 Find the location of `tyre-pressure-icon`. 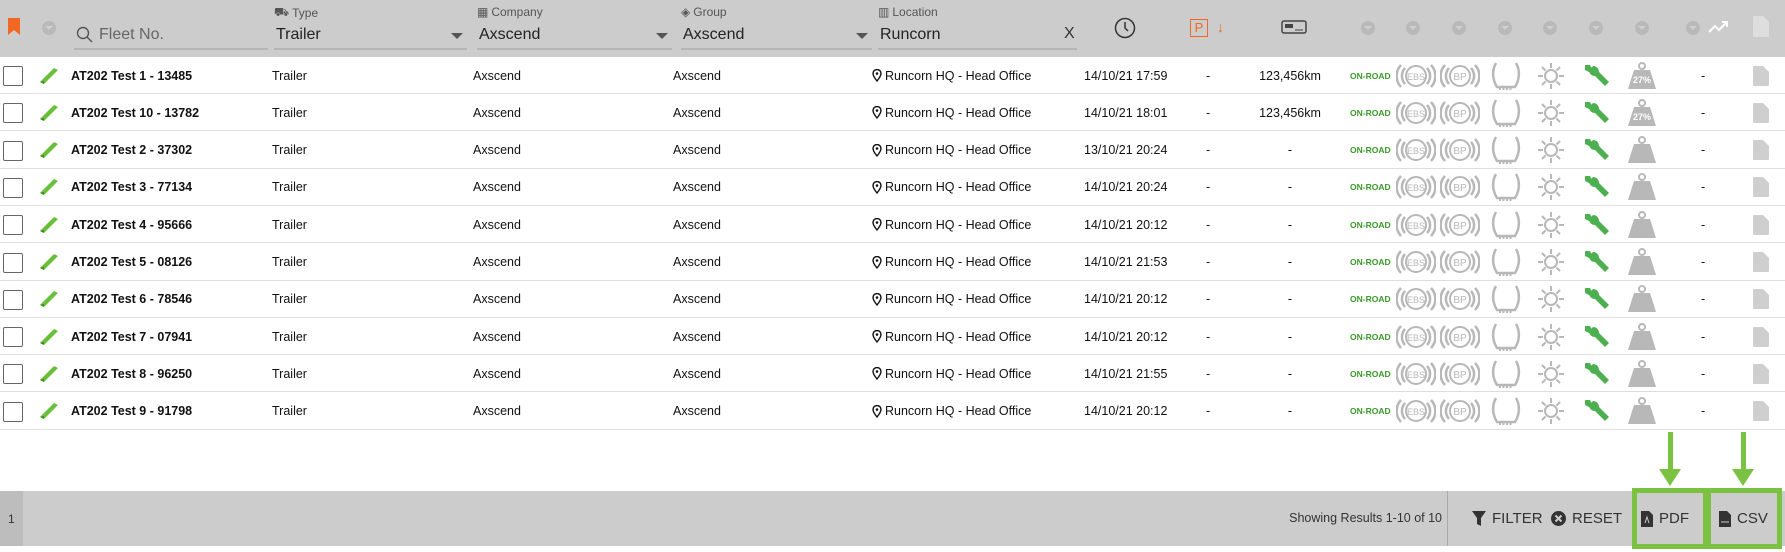

tyre-pressure-icon is located at coordinates (1506, 411).